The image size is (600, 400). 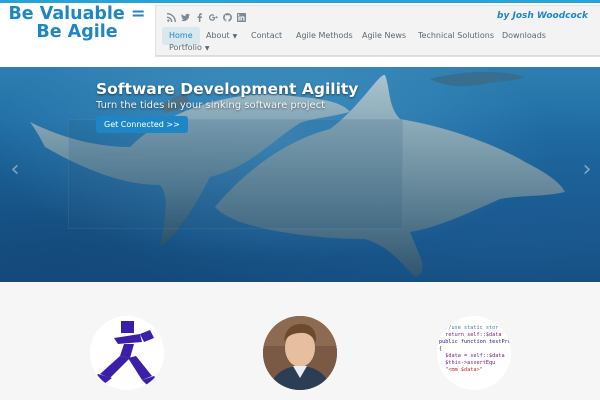 I want to click on nav-item-technical-solutions: Technical Solutions, so click(x=456, y=36).